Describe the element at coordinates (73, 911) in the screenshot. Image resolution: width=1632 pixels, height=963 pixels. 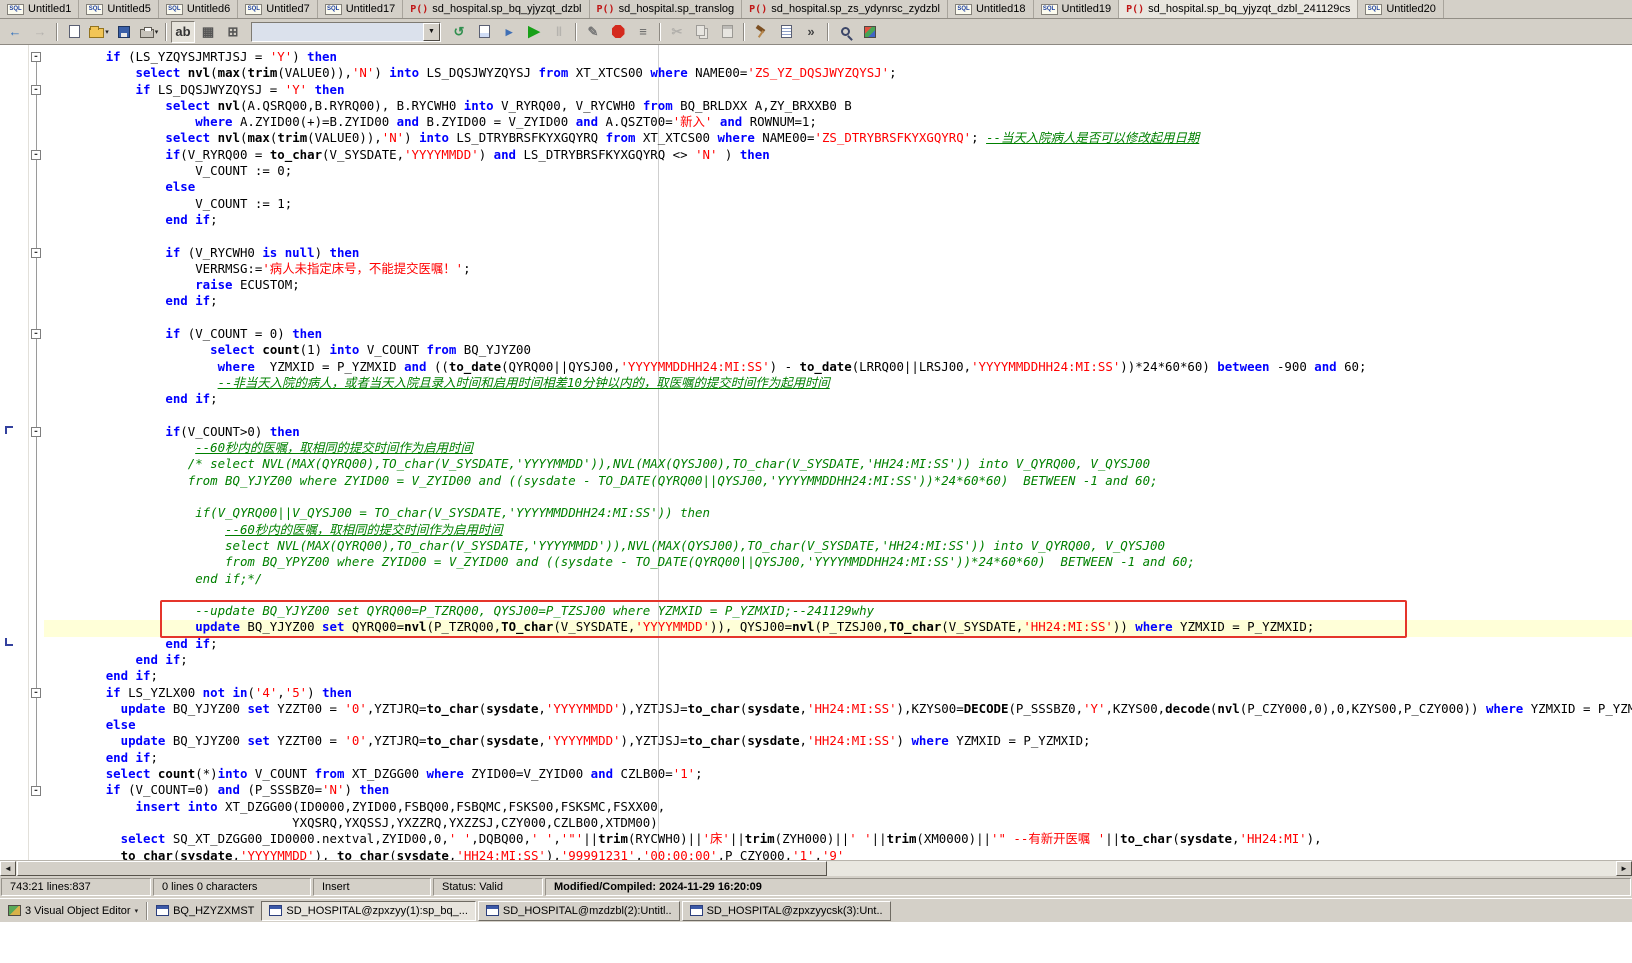
I see `object-editor-selector: 3 Visual Object Editor ▾` at that location.